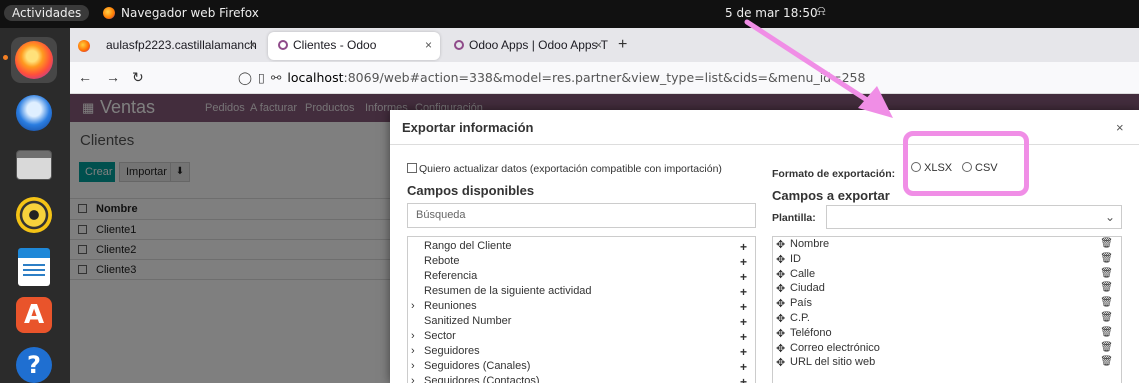 The image size is (1139, 383). Describe the element at coordinates (442, 261) in the screenshot. I see `field-label: Rebote` at that location.